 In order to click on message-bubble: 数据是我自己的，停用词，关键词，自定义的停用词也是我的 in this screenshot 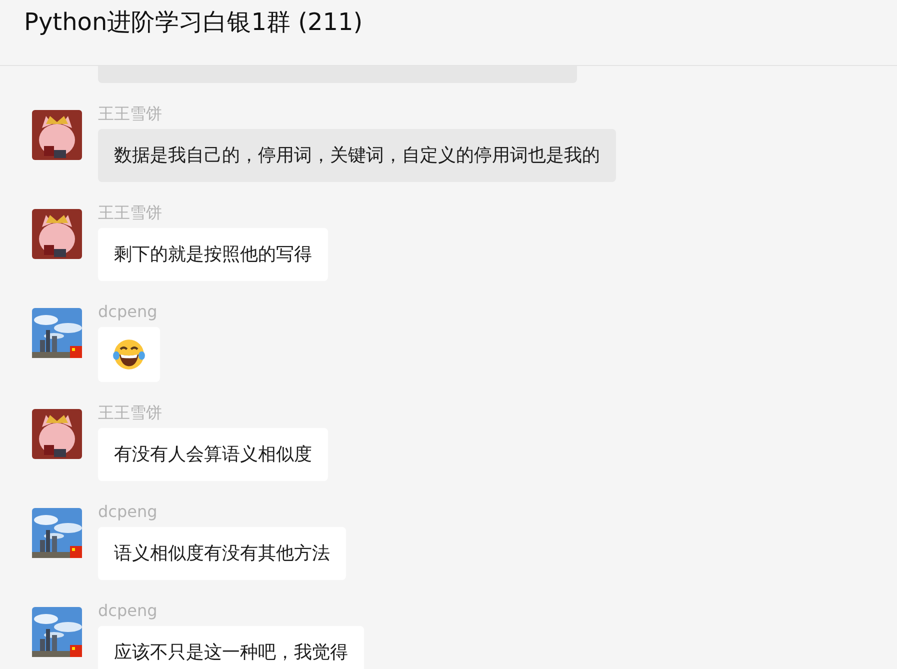, I will do `click(357, 155)`.